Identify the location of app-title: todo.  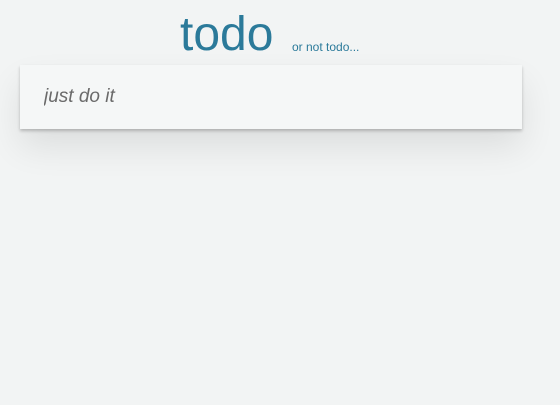
(227, 34).